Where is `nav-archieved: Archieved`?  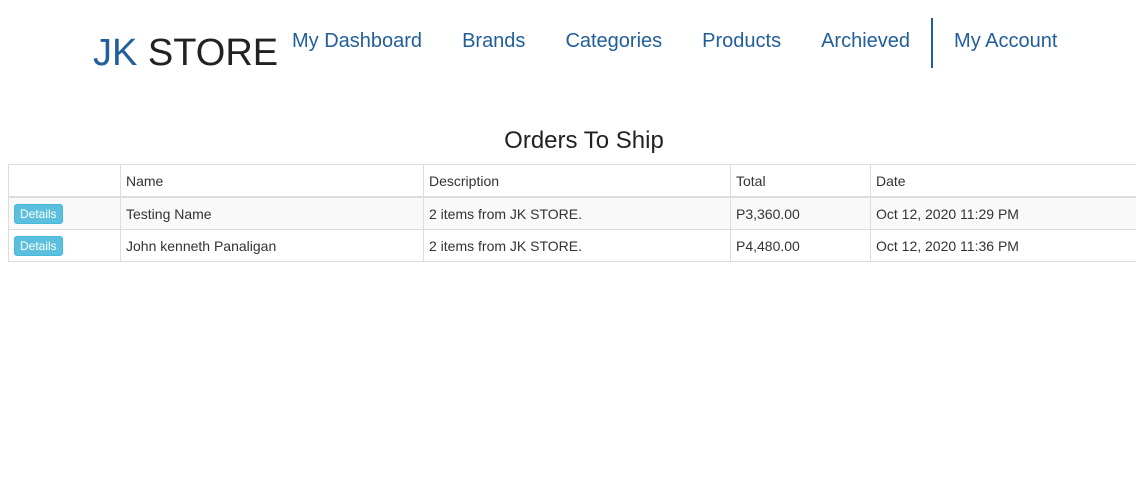
nav-archieved: Archieved is located at coordinates (865, 41).